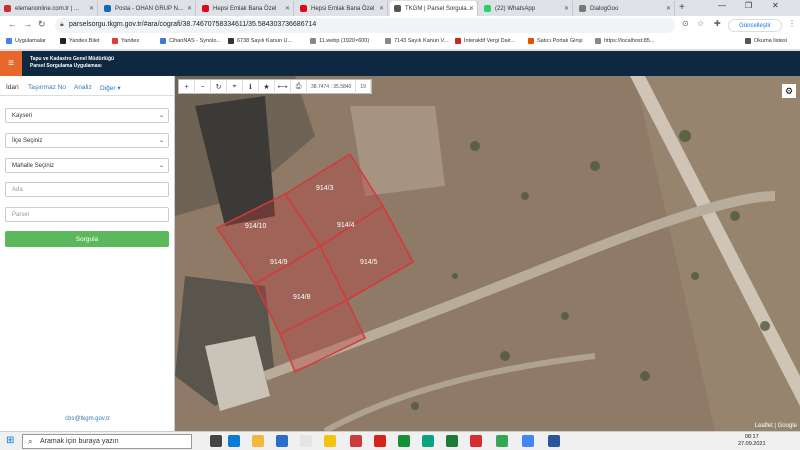 Image resolution: width=800 pixels, height=450 pixels. What do you see at coordinates (792, 23) in the screenshot?
I see `menu-dots-icon: ⋮` at bounding box center [792, 23].